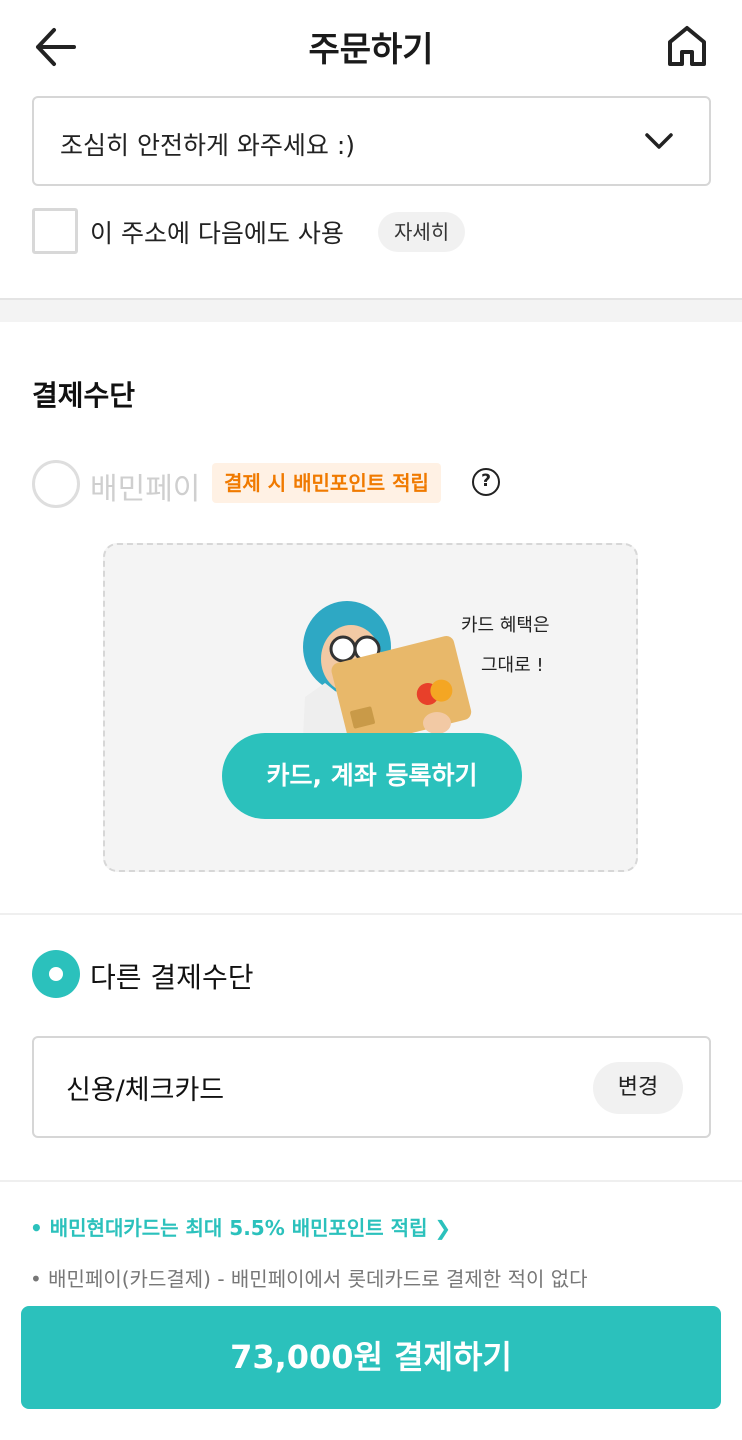 This screenshot has width=742, height=1440. Describe the element at coordinates (56, 484) in the screenshot. I see `baemin-pay-radio` at that location.